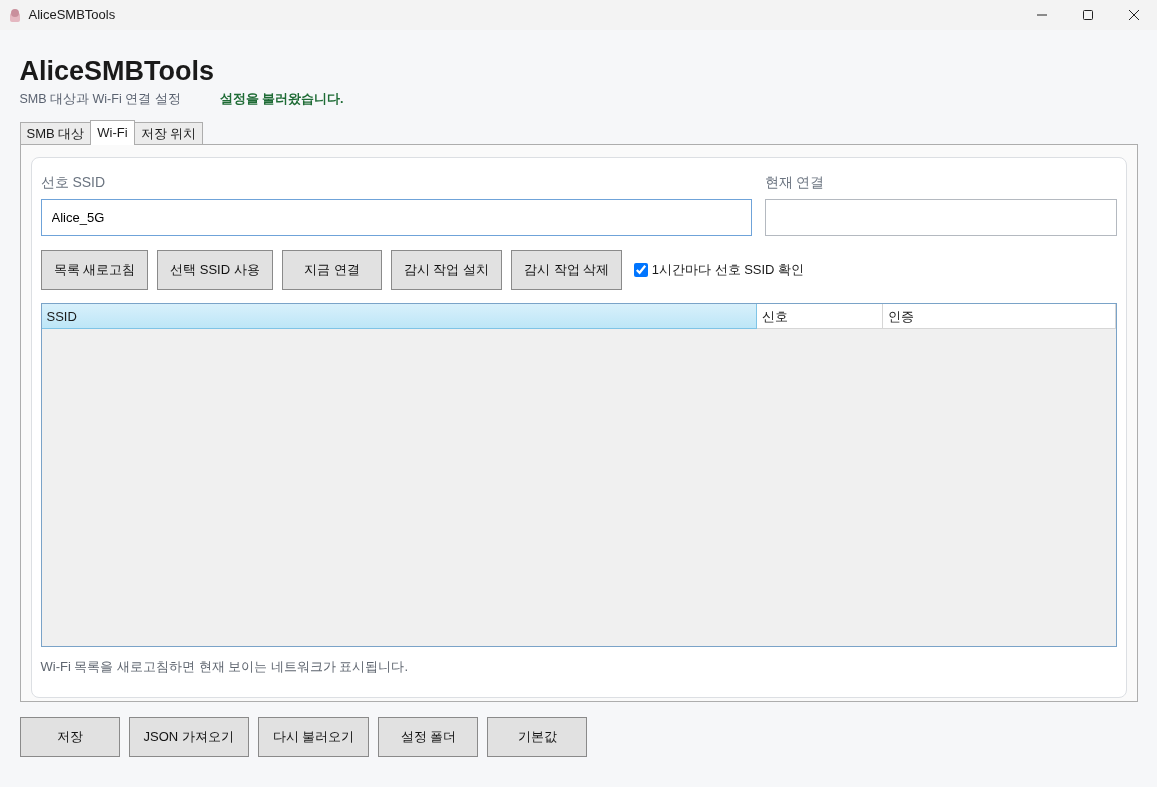 The image size is (1157, 787). What do you see at coordinates (795, 182) in the screenshot?
I see `field-label: 현재 연결` at bounding box center [795, 182].